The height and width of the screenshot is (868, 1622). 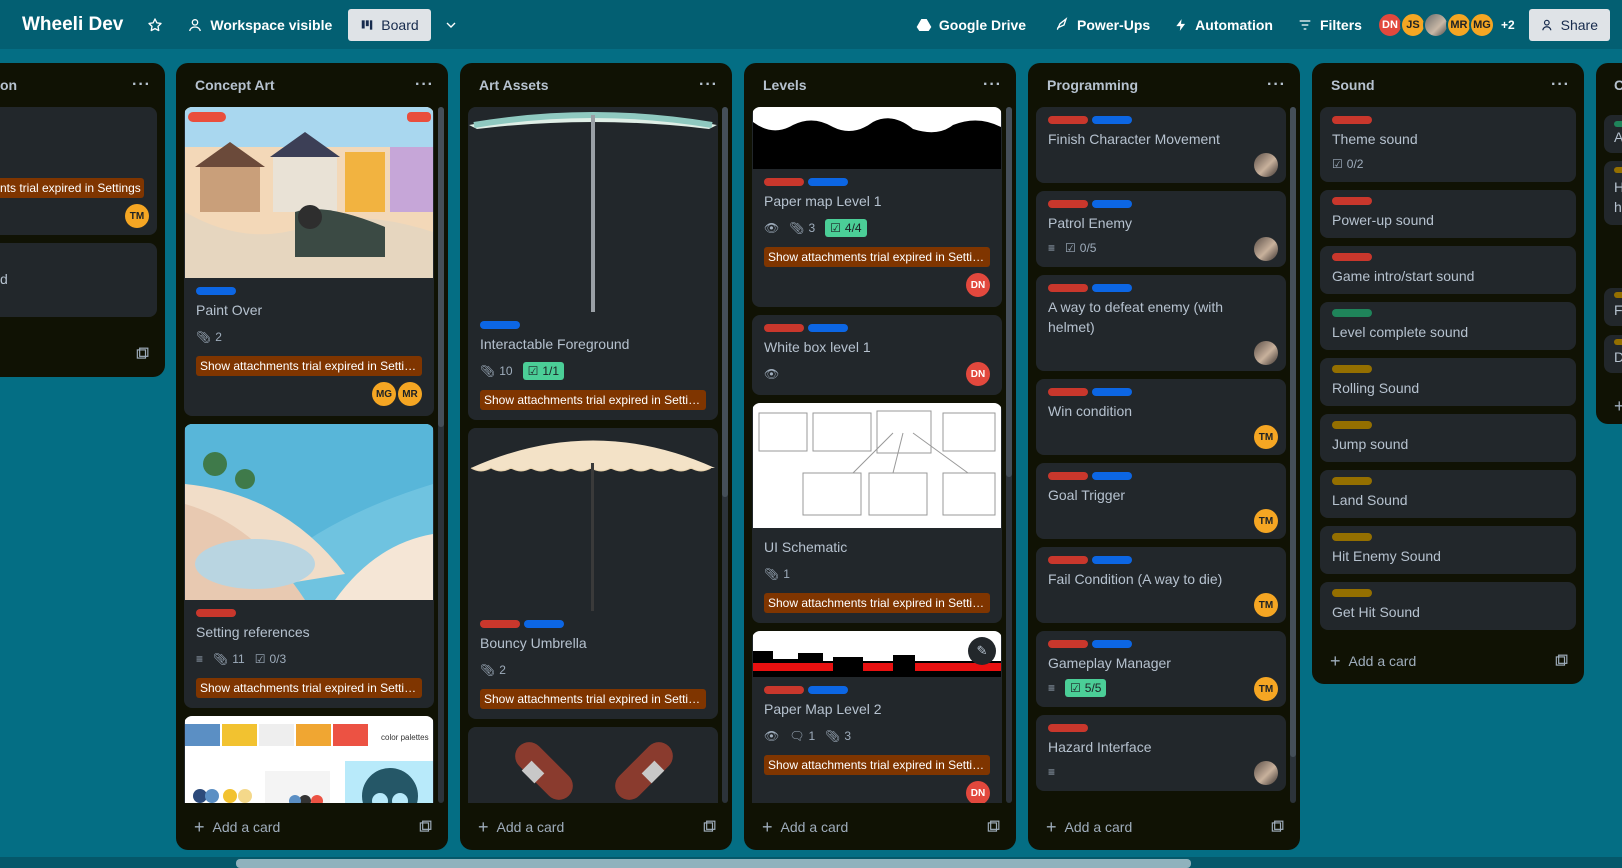 I want to click on card-title: Fail Condition (A way to die), so click(x=1135, y=579).